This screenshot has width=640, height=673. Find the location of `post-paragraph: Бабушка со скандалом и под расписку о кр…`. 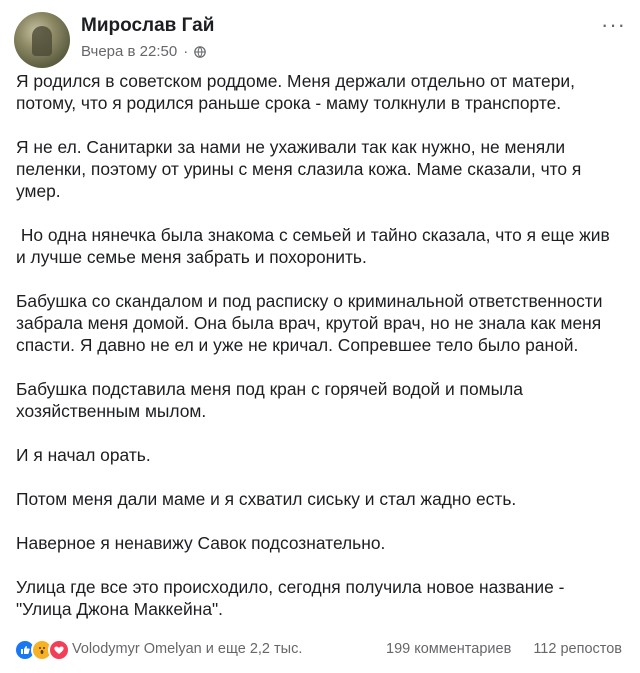

post-paragraph: Бабушка со скандалом и под расписку о кр… is located at coordinates (312, 323).